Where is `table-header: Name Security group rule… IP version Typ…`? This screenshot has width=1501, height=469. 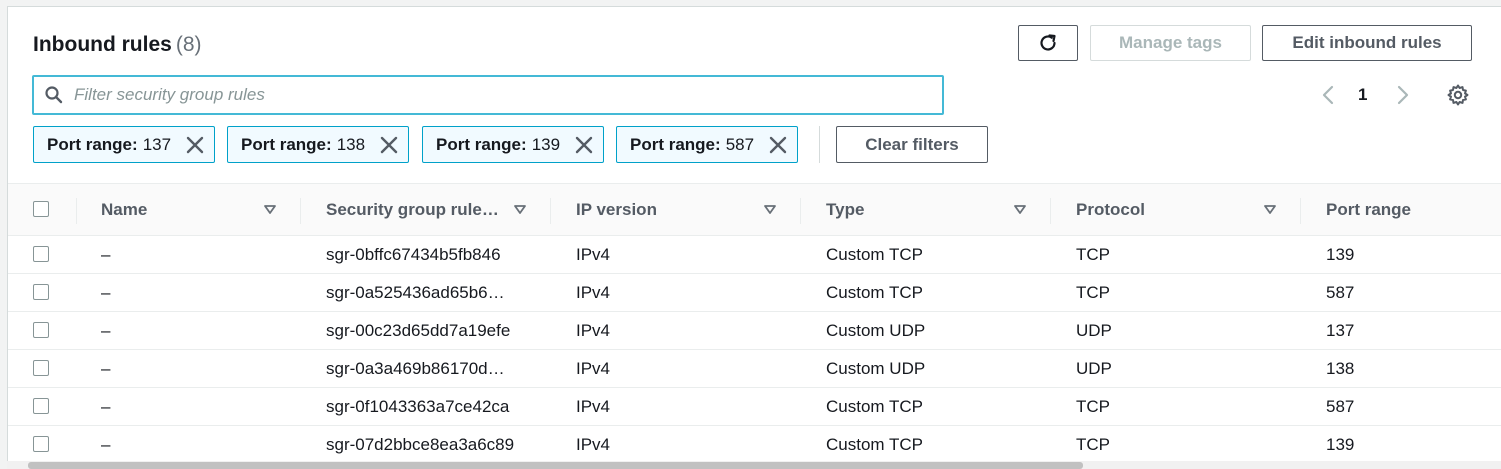
table-header: Name Security group rule… IP version Typ… is located at coordinates (754, 210).